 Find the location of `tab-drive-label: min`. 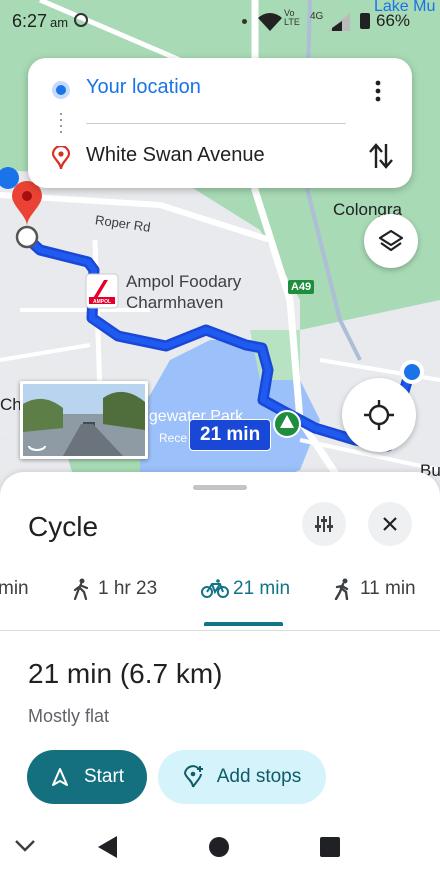

tab-drive-label: min is located at coordinates (14, 588).